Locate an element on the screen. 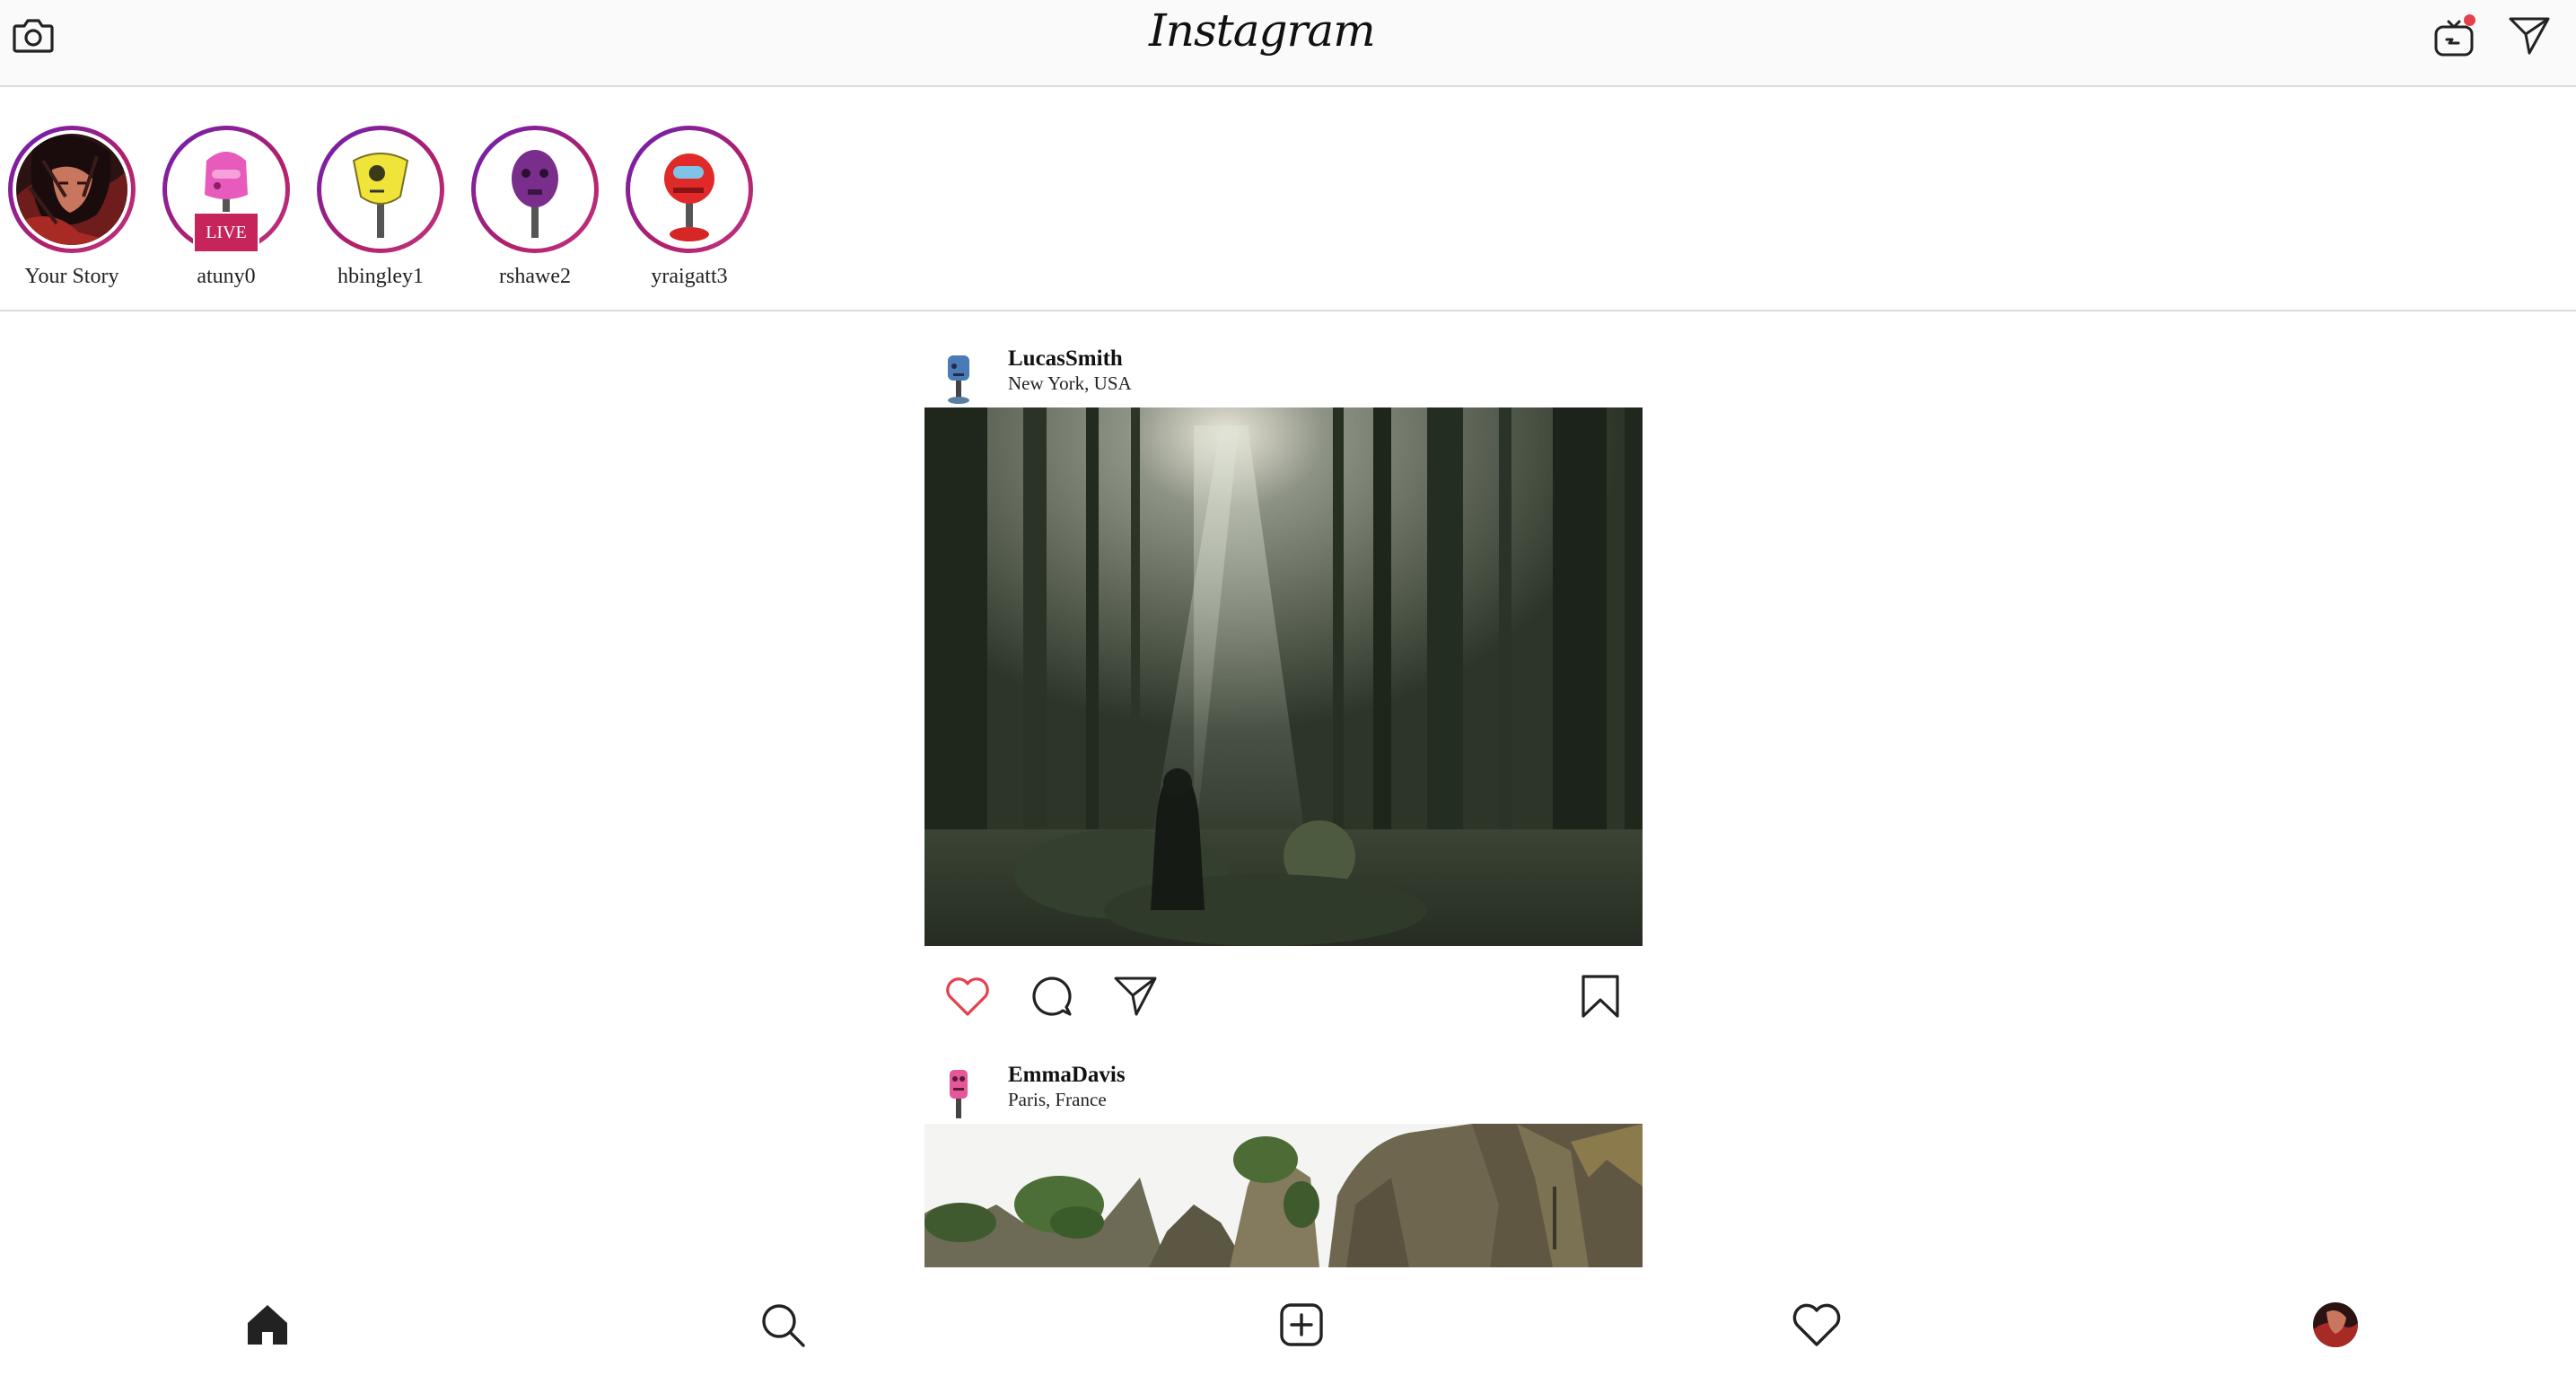  post-location: Paris, France is located at coordinates (1057, 1100).